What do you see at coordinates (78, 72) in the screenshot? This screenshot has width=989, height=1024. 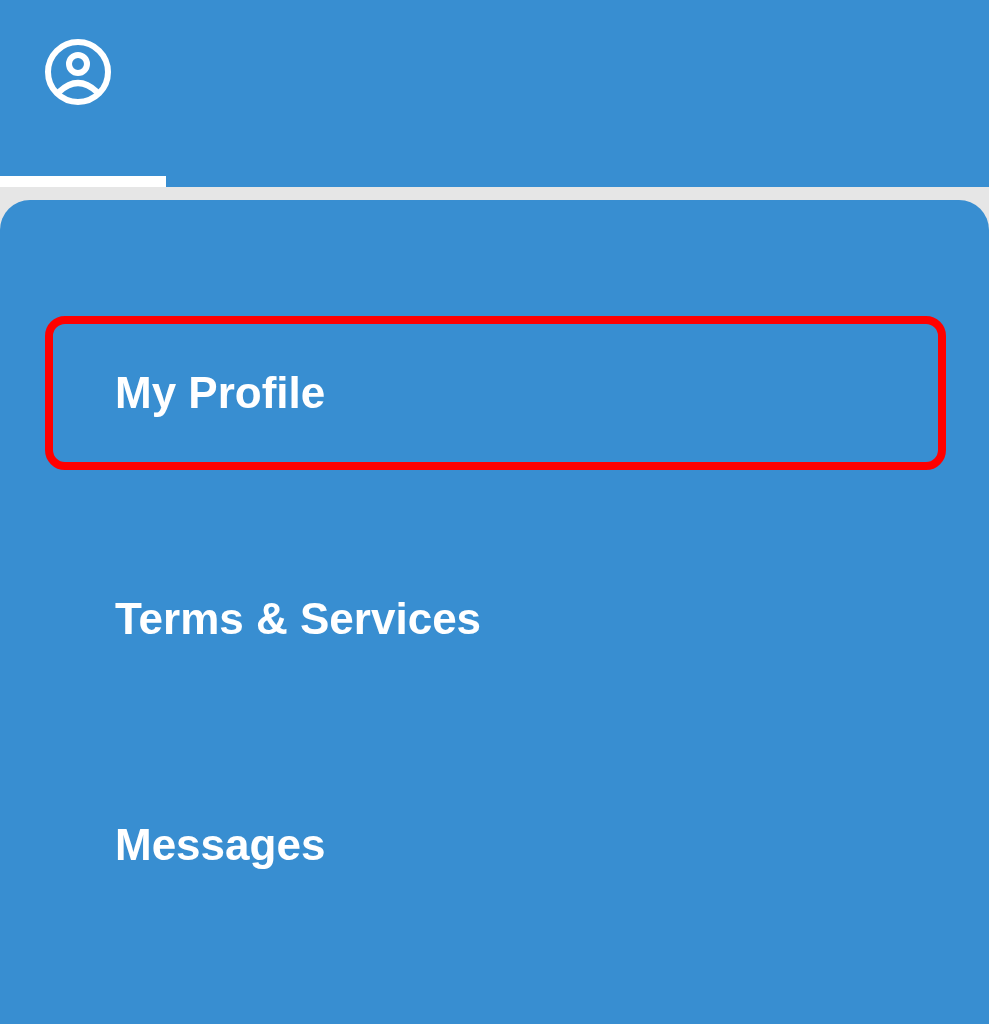 I see `user-icon` at bounding box center [78, 72].